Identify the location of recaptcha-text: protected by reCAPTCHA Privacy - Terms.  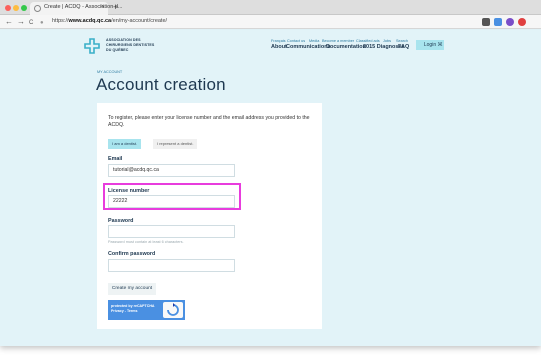
(133, 308).